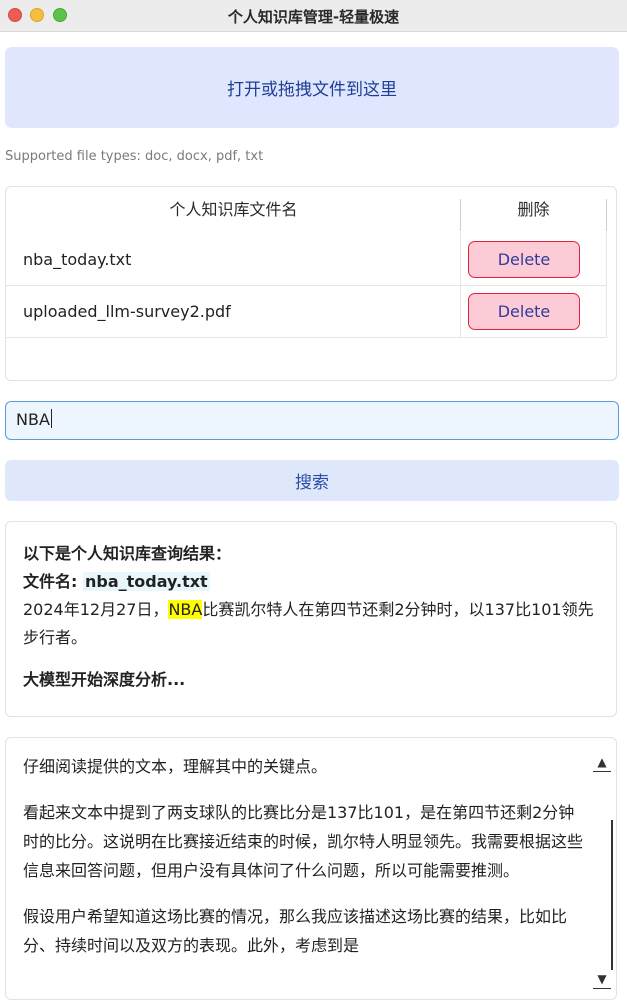  I want to click on search-query-text: NBA, so click(33, 419).